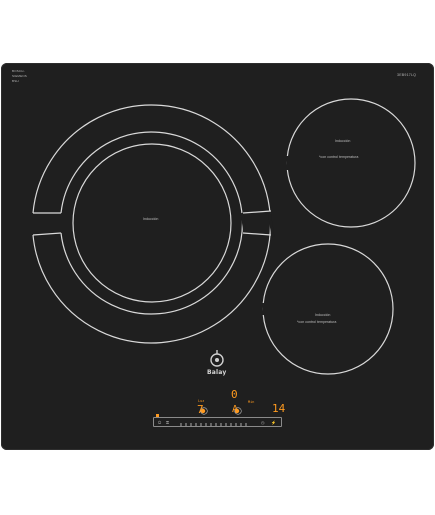 The width and height of the screenshot is (435, 515). What do you see at coordinates (217, 422) in the screenshot?
I see `touch-control-bar: ⏻ ⚿ ◷ ⚡` at bounding box center [217, 422].